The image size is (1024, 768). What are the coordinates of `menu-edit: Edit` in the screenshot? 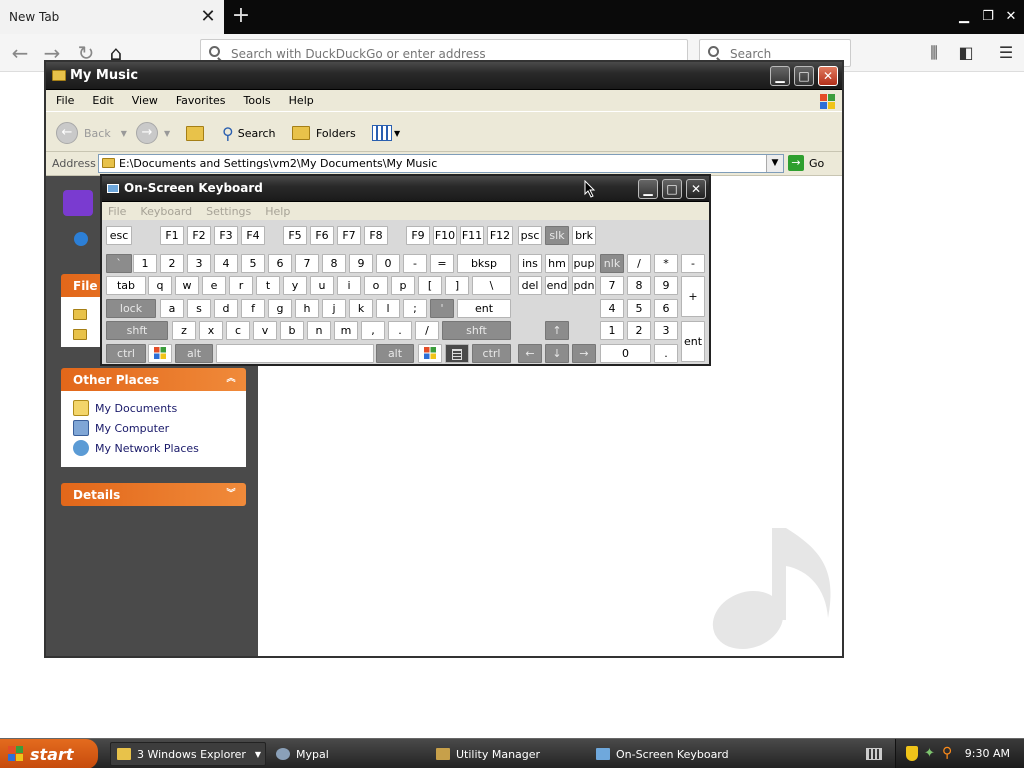 It's located at (101, 100).